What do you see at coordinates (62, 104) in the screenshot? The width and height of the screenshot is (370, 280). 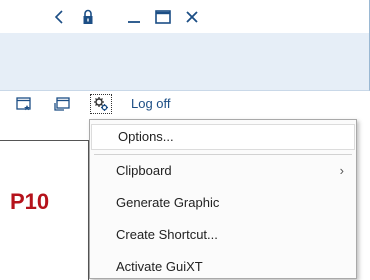 I see `new-session-icon` at bounding box center [62, 104].